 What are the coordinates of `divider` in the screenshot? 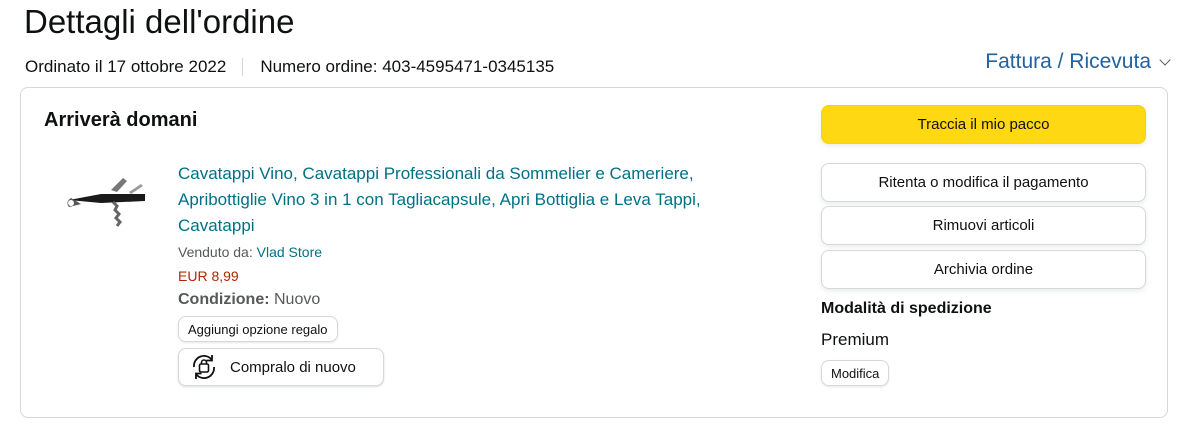 It's located at (243, 67).